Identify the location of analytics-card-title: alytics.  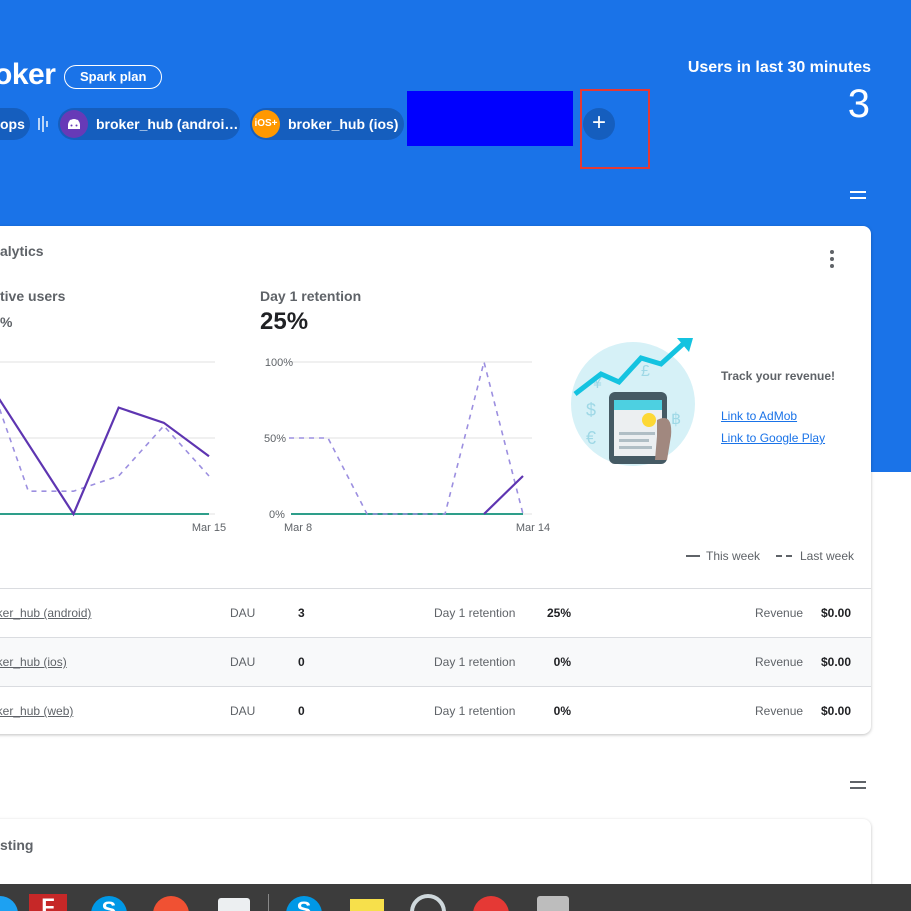
(22, 251).